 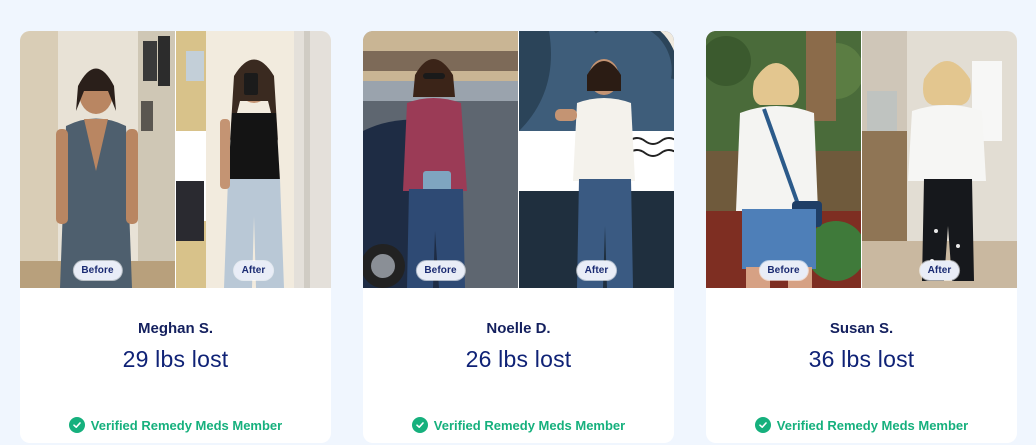 I want to click on weight-lost: 29 lbs lost, so click(x=175, y=359).